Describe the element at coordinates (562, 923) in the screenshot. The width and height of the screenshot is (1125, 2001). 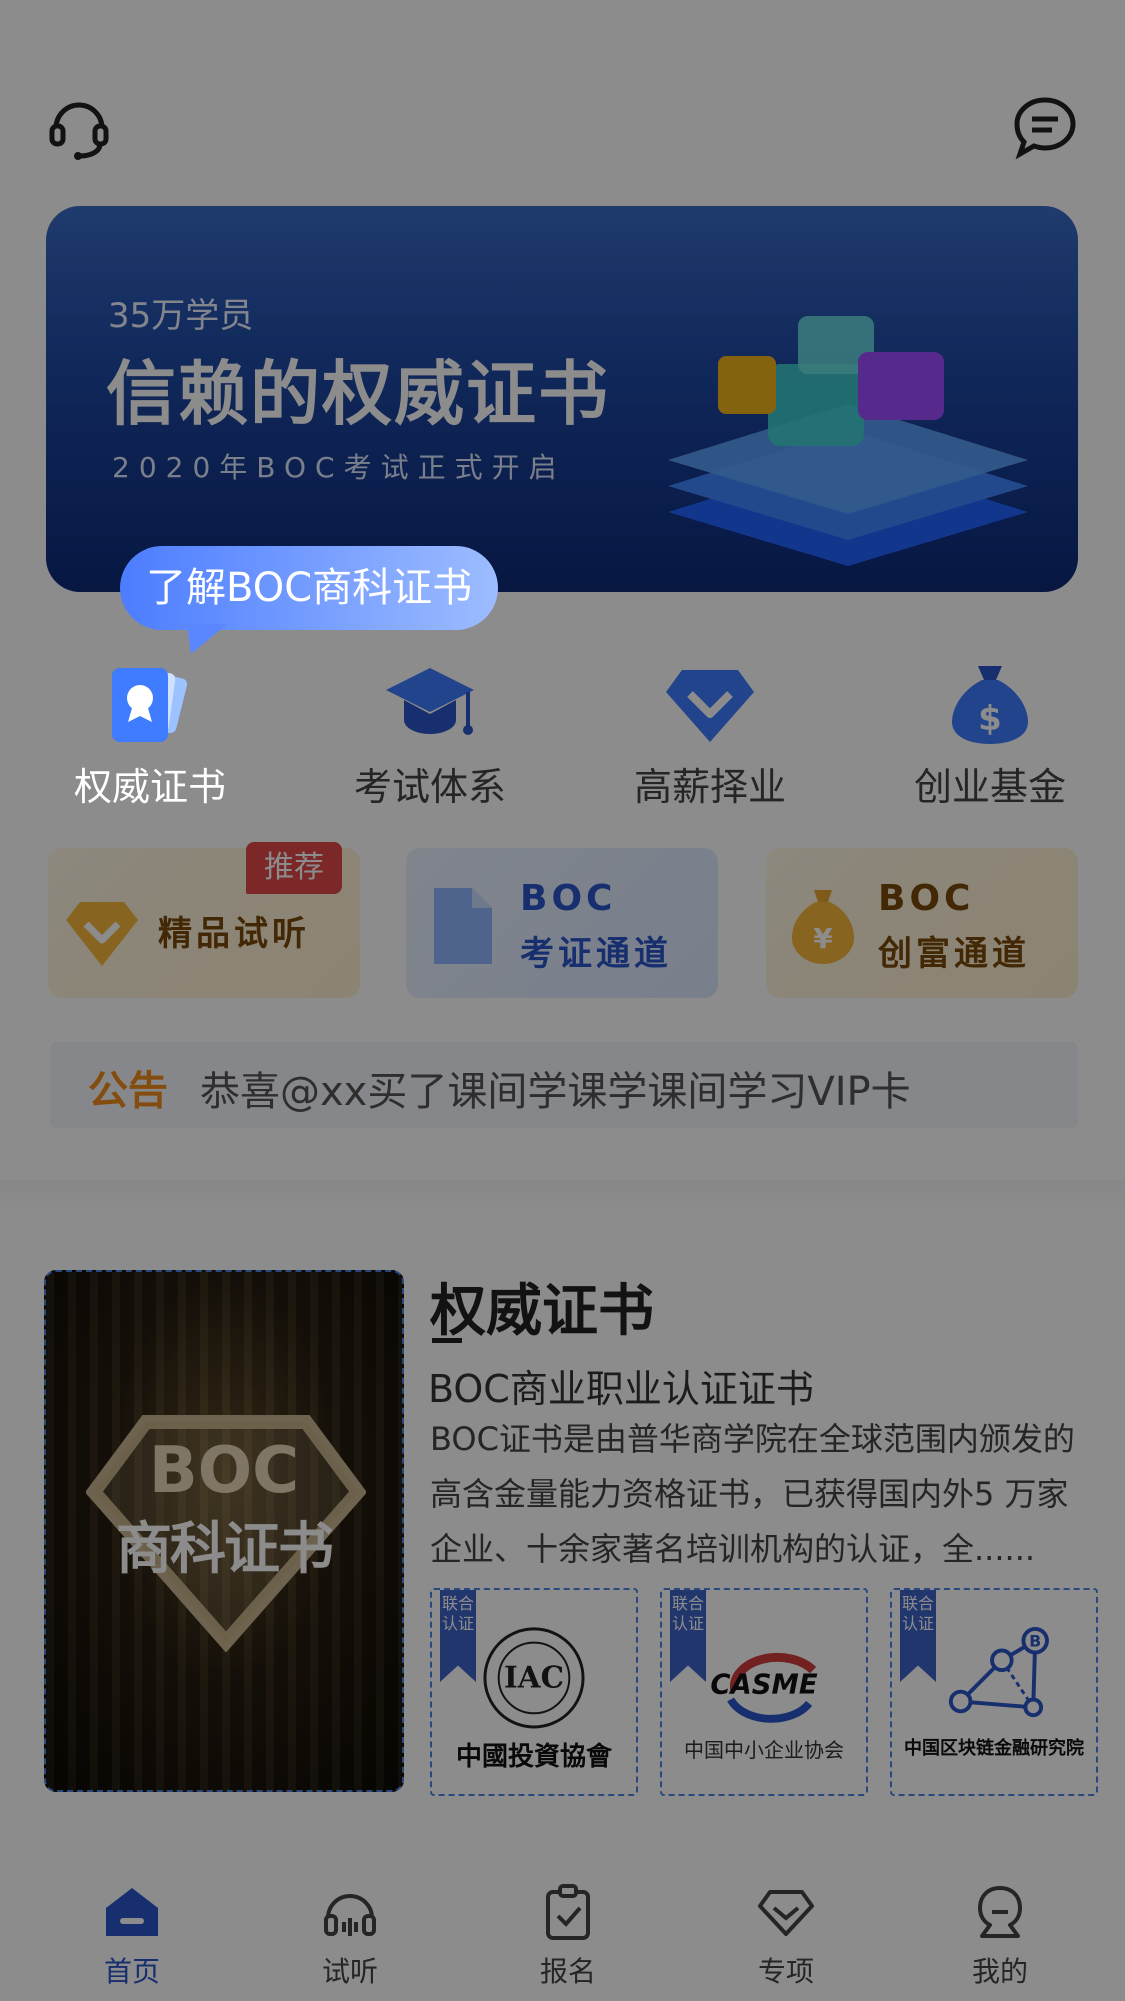
I see `card-boc-exam: BOC 考证通道` at that location.